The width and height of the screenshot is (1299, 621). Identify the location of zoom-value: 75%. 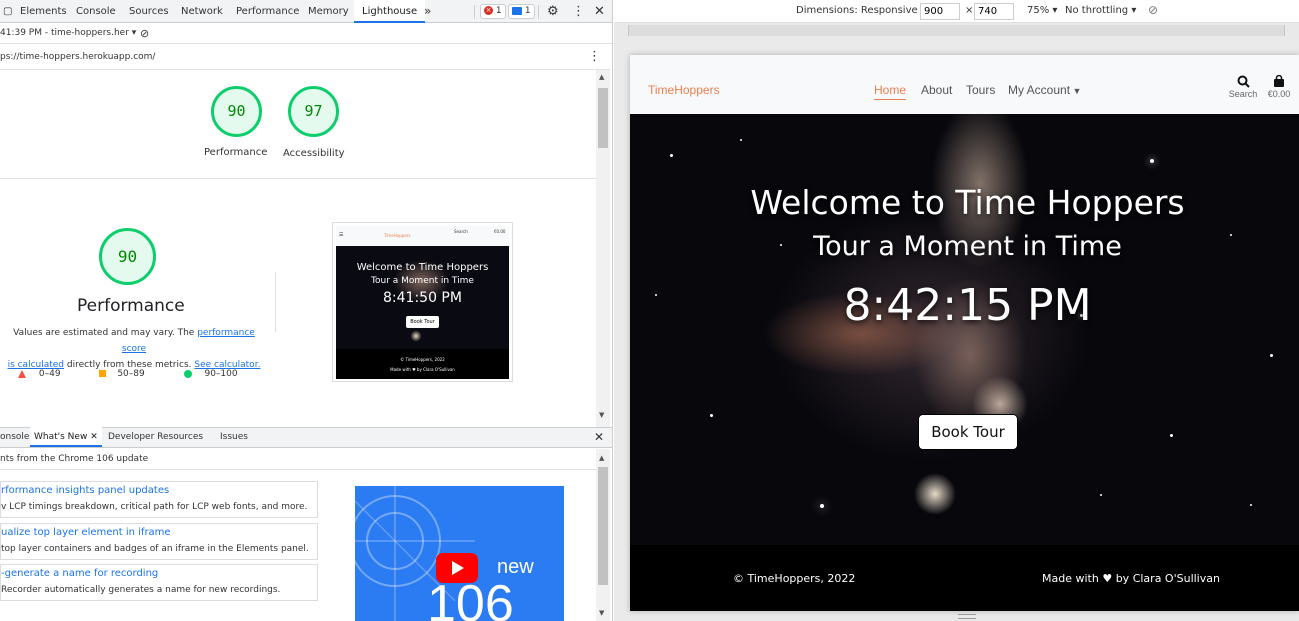
(1038, 10).